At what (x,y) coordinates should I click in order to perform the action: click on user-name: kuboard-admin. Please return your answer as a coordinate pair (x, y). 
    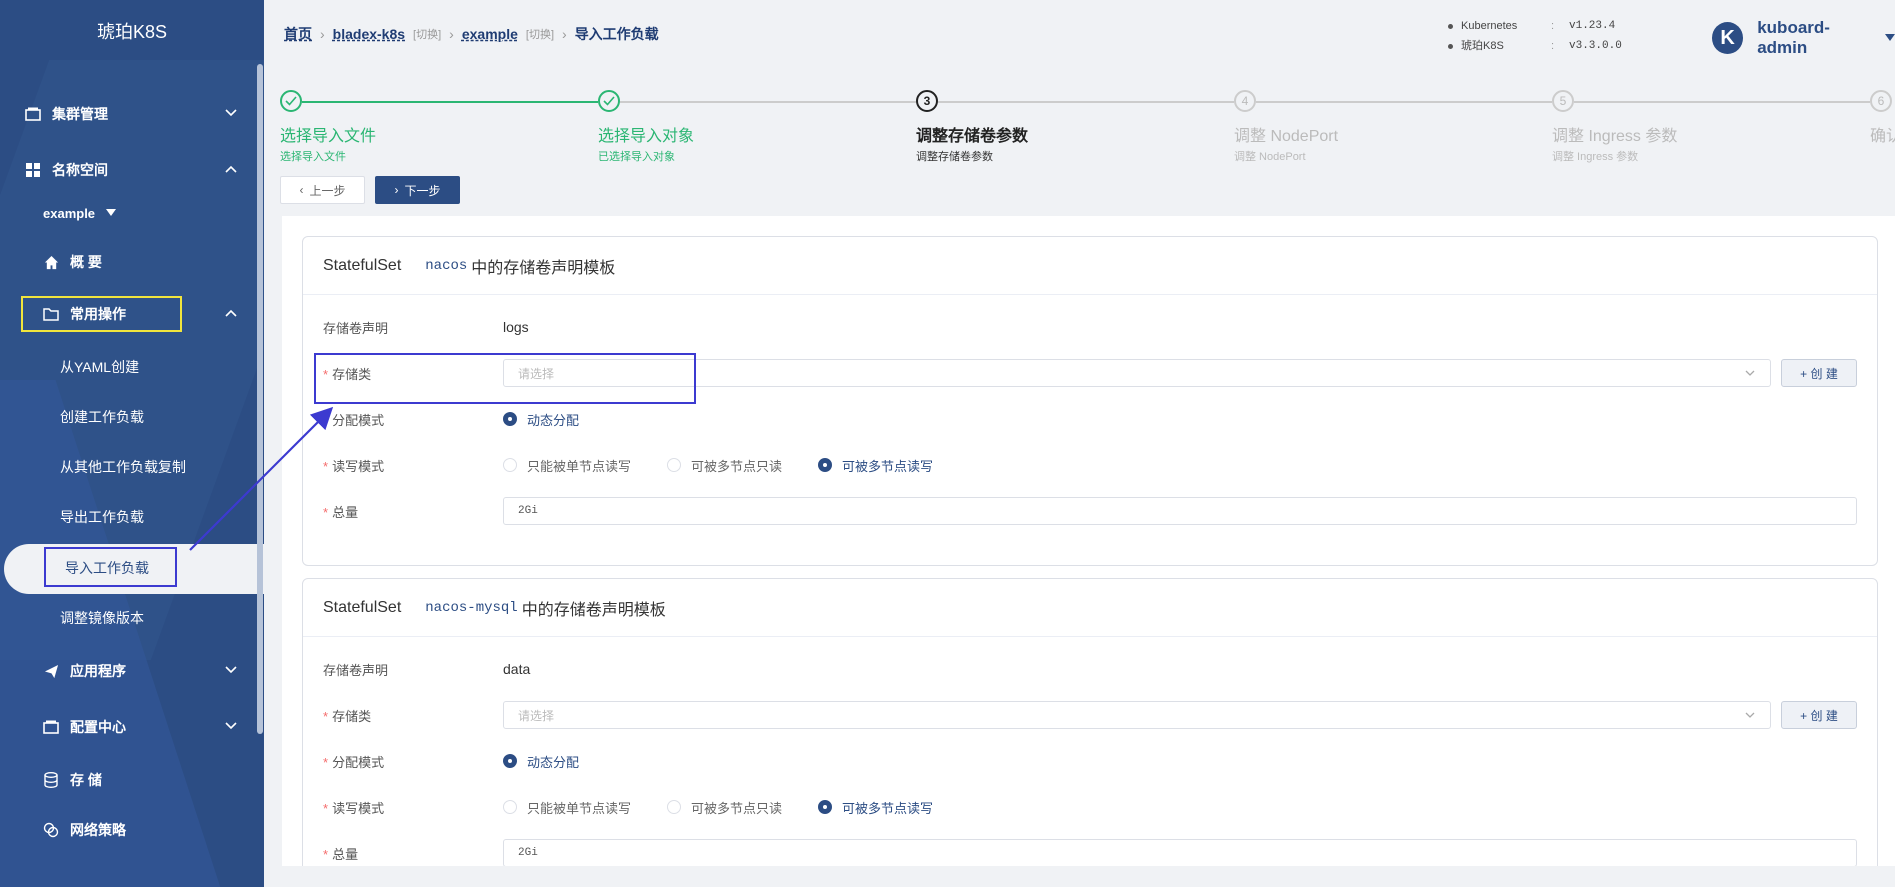
    Looking at the image, I should click on (1817, 38).